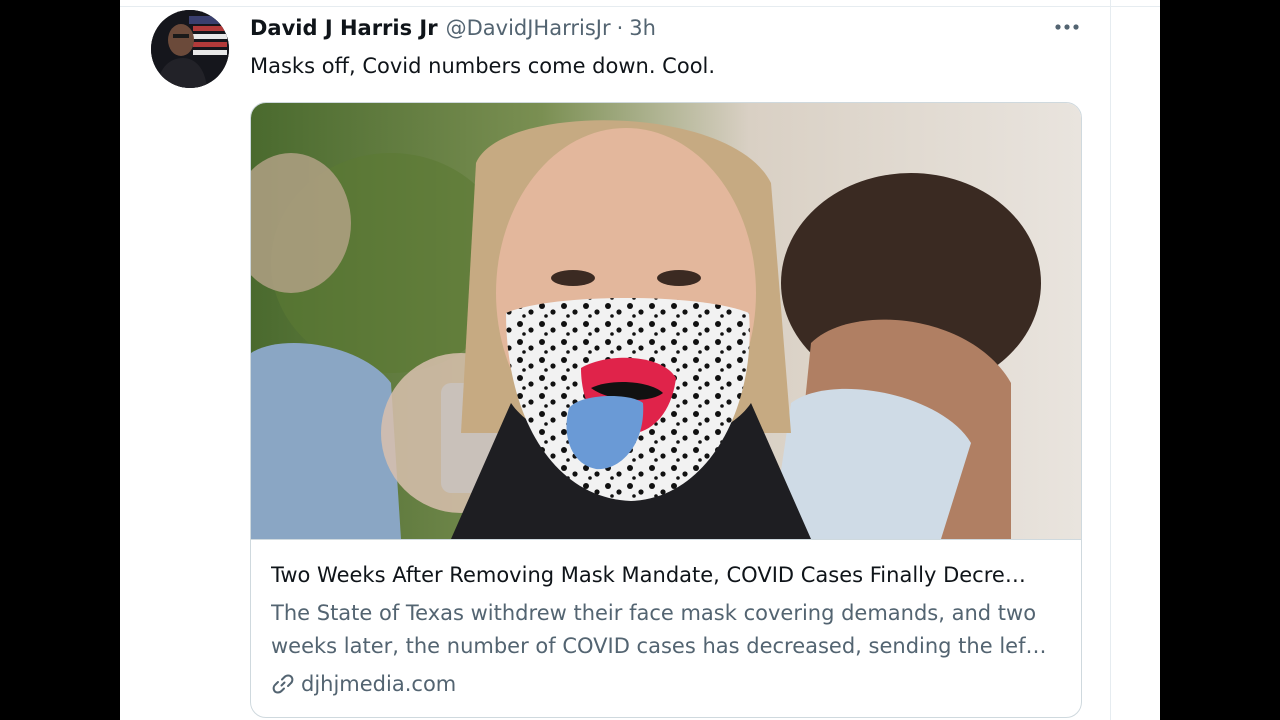 The image size is (1280, 720). What do you see at coordinates (528, 28) in the screenshot?
I see `author-handle: @DavidJHarrisJr` at bounding box center [528, 28].